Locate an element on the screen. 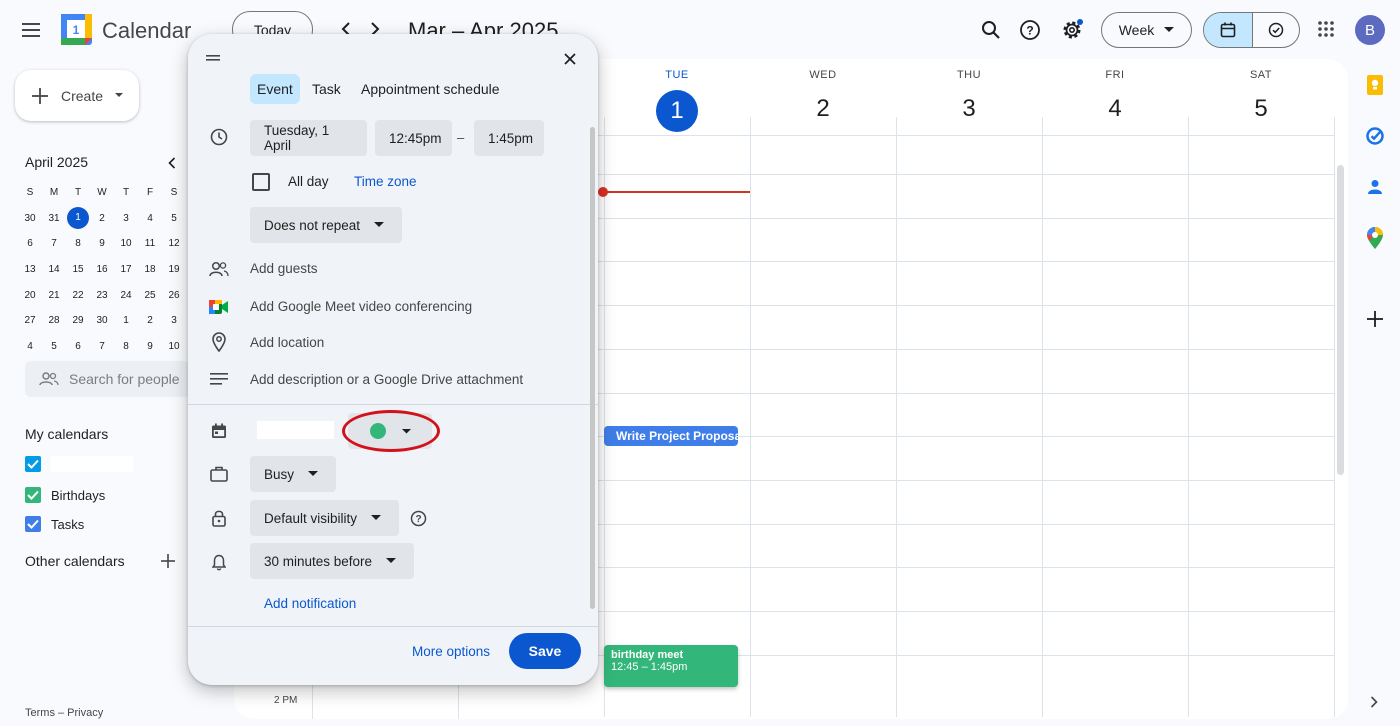  end-time-button: 1:45pm is located at coordinates (509, 138).